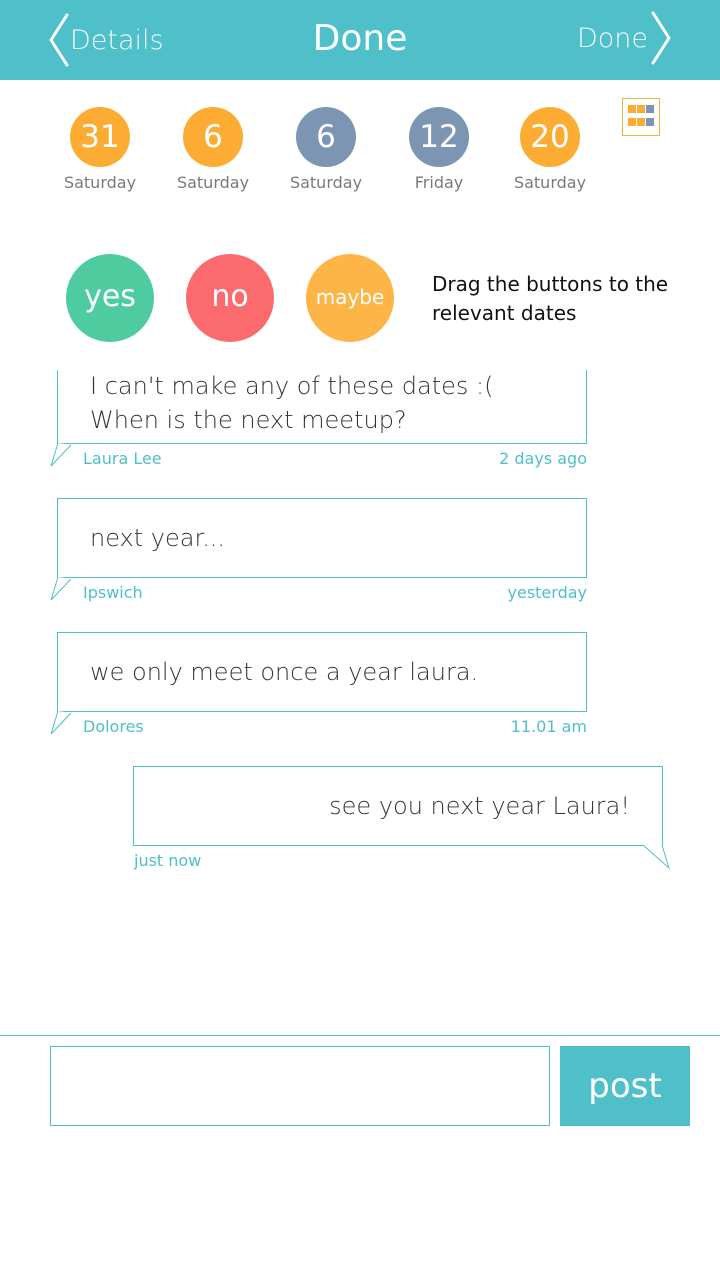 This screenshot has width=720, height=1280. I want to click on grid-icon, so click(632, 109).